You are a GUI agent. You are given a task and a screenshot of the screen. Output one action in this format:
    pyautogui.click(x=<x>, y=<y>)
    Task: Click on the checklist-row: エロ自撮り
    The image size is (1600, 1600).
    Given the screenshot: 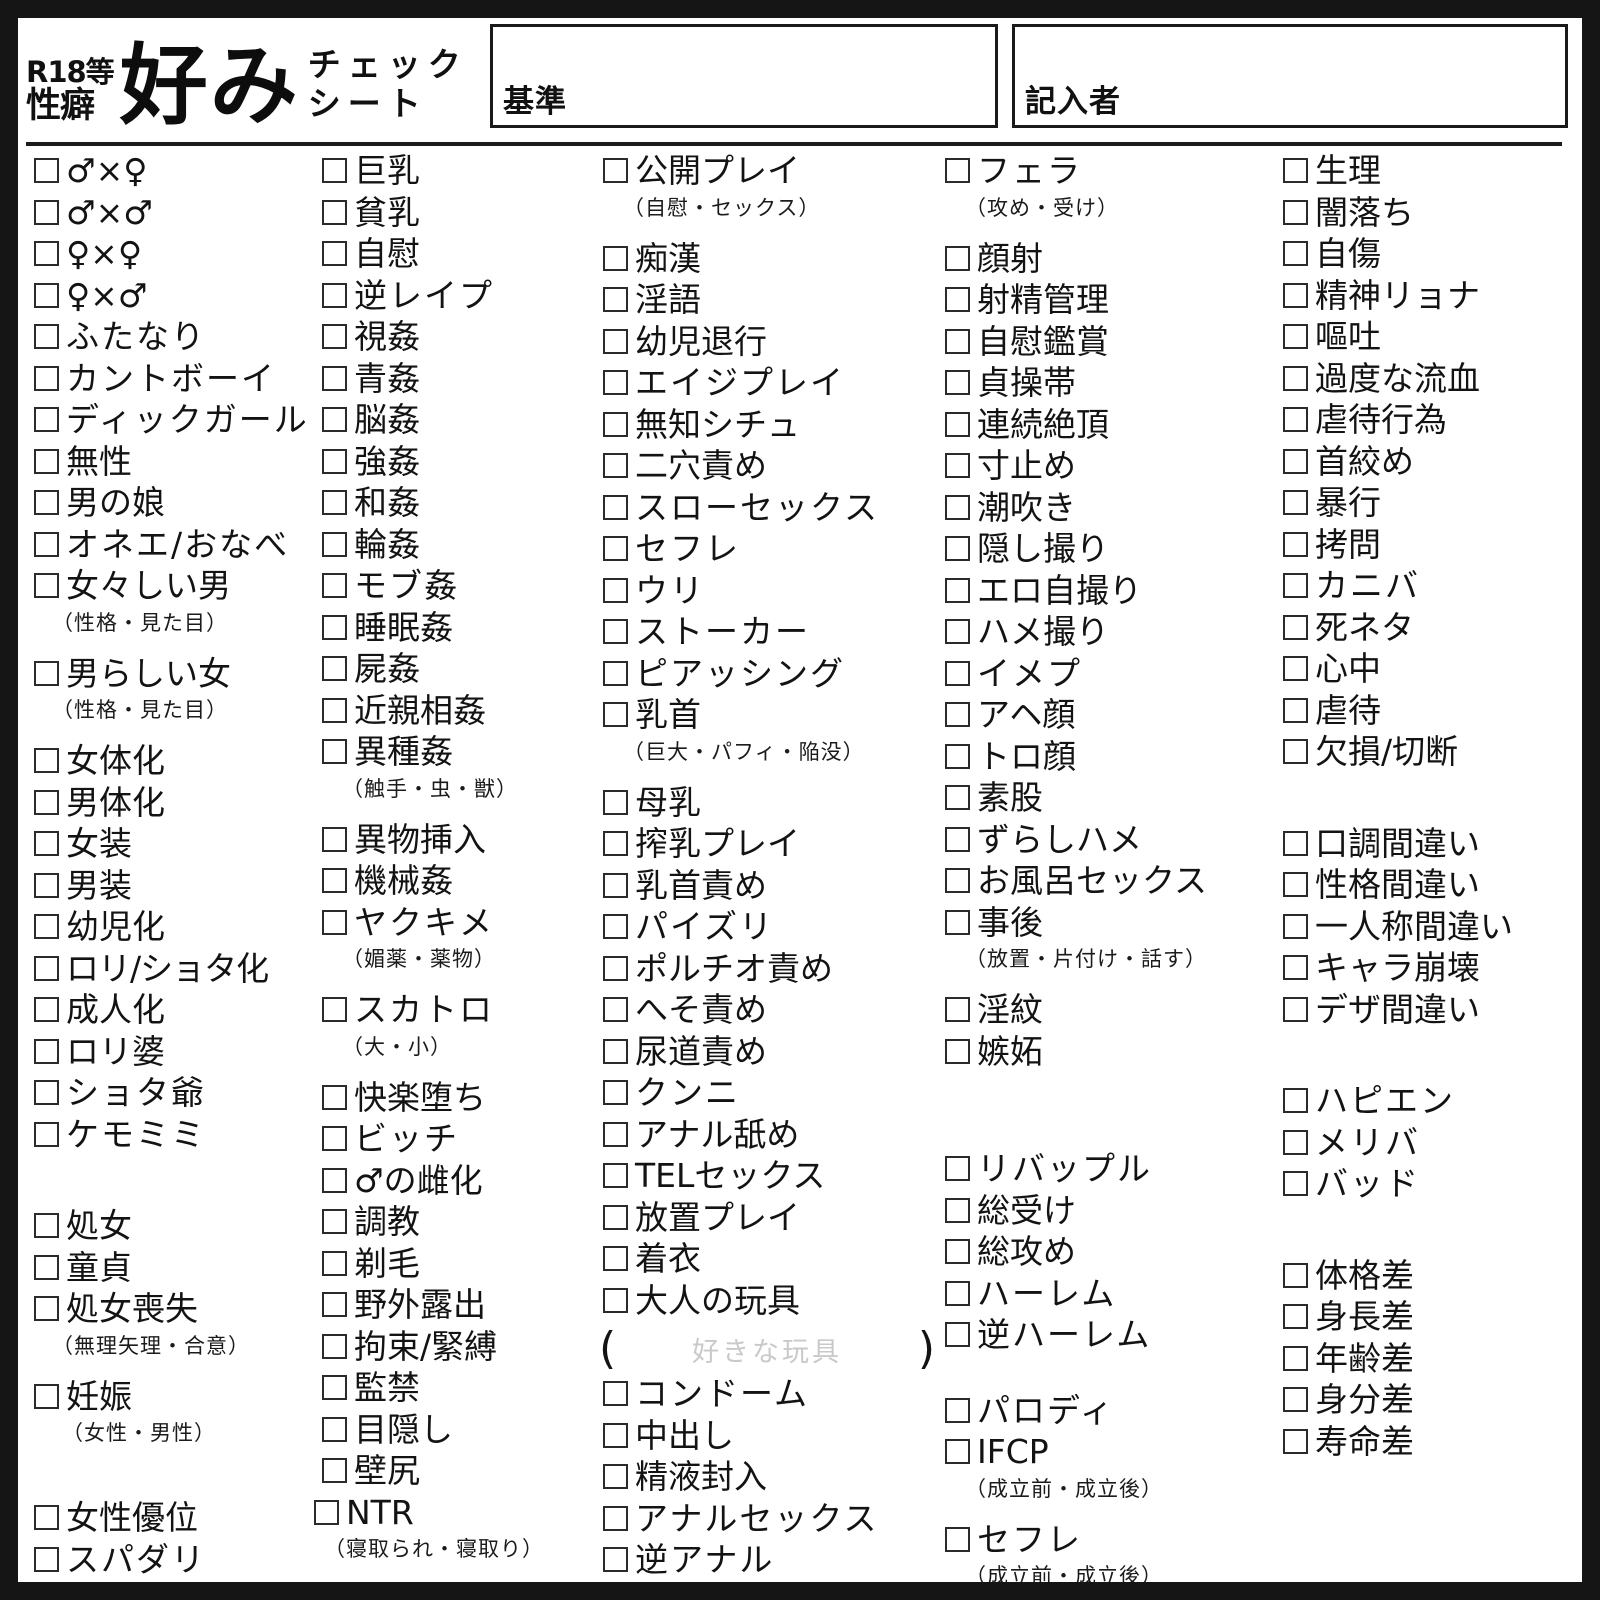 What is the action you would take?
    pyautogui.click(x=1106, y=592)
    